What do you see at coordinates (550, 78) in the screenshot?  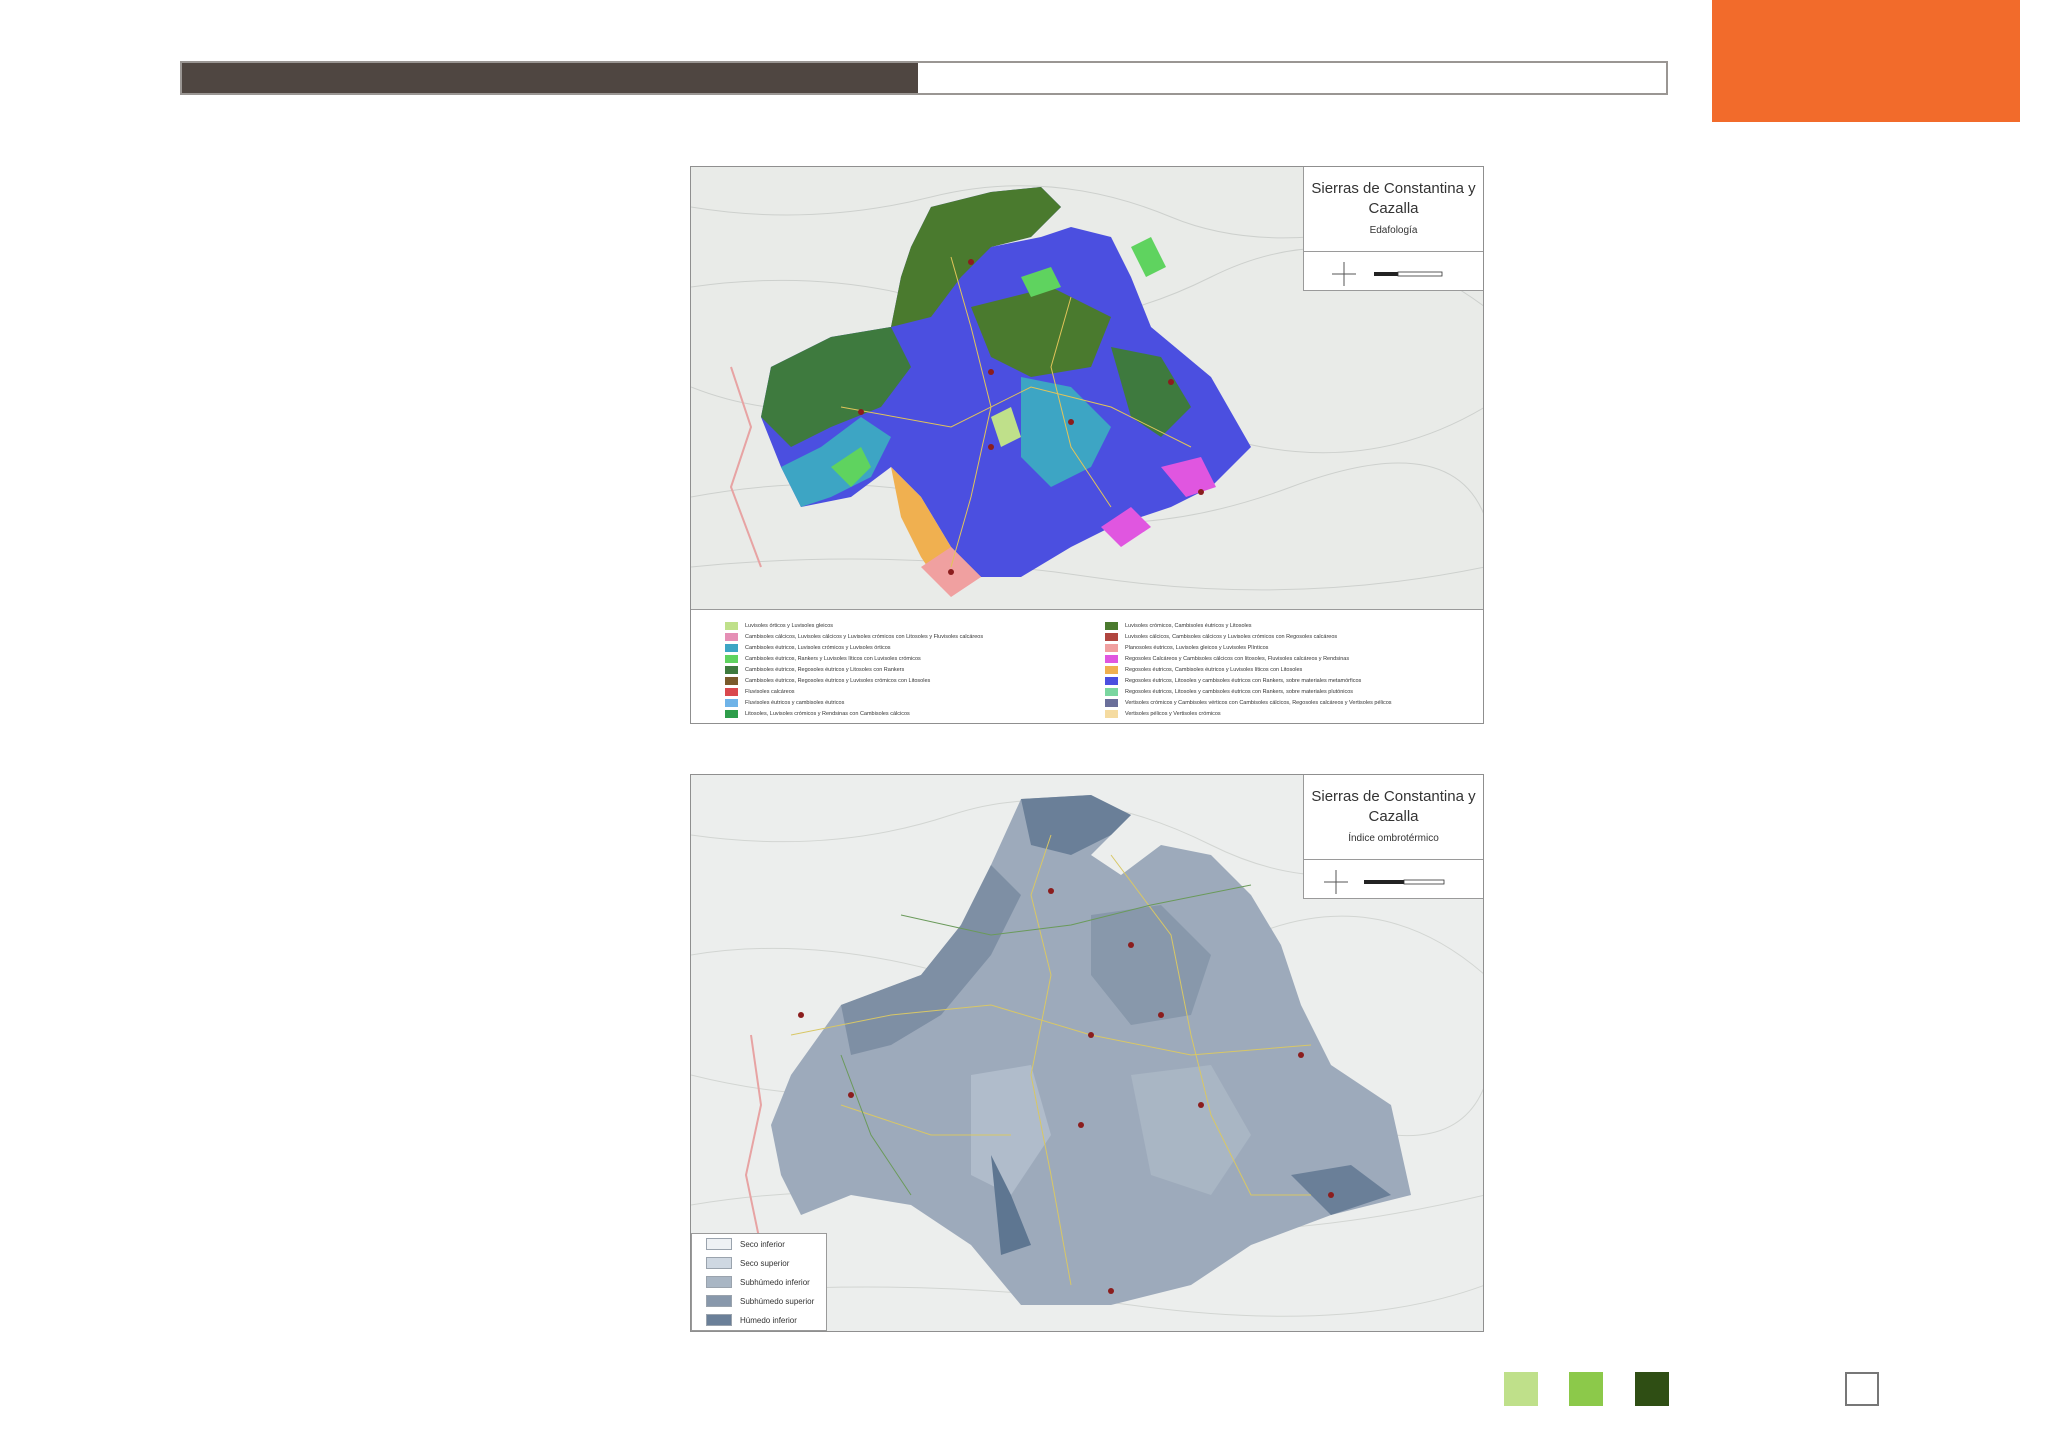 I see `header-progress-fill` at bounding box center [550, 78].